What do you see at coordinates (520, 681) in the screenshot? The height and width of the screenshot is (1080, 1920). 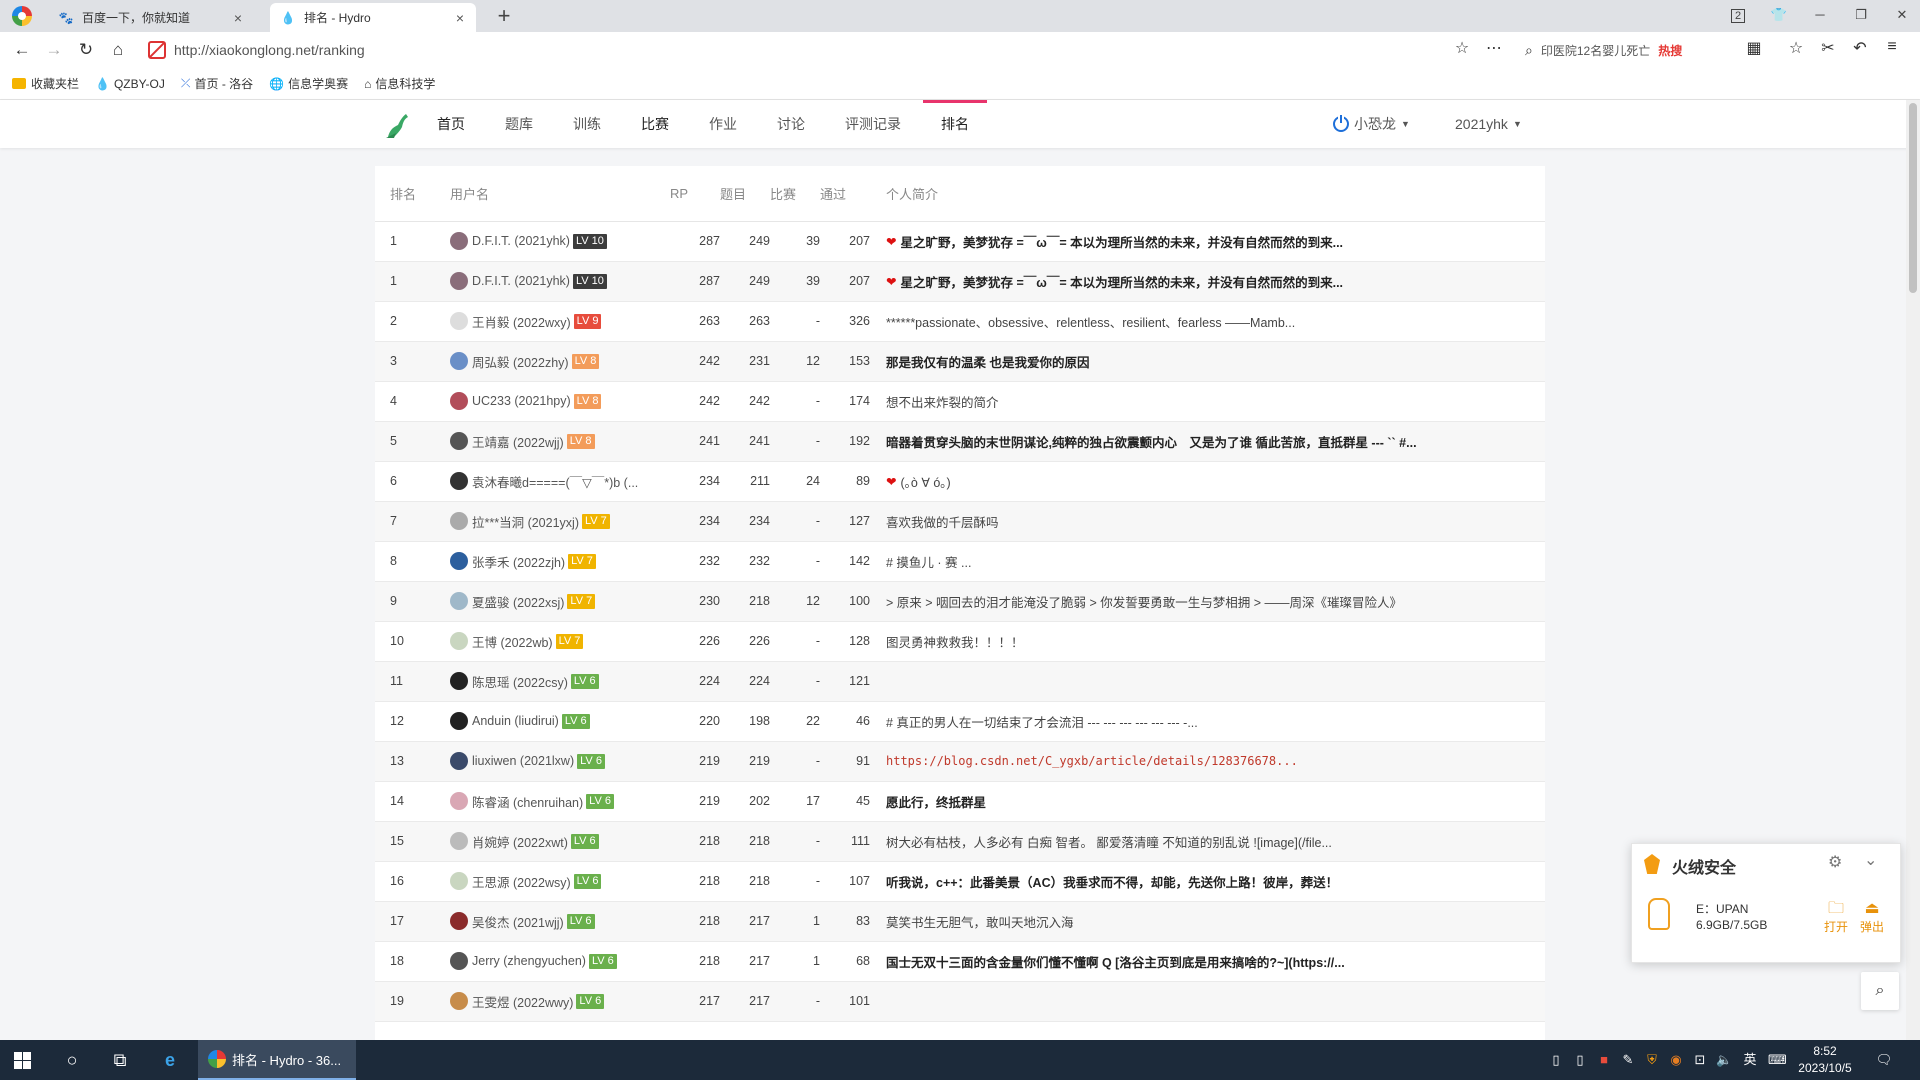 I see `username-link: 陈思瑶 (2022csy)` at bounding box center [520, 681].